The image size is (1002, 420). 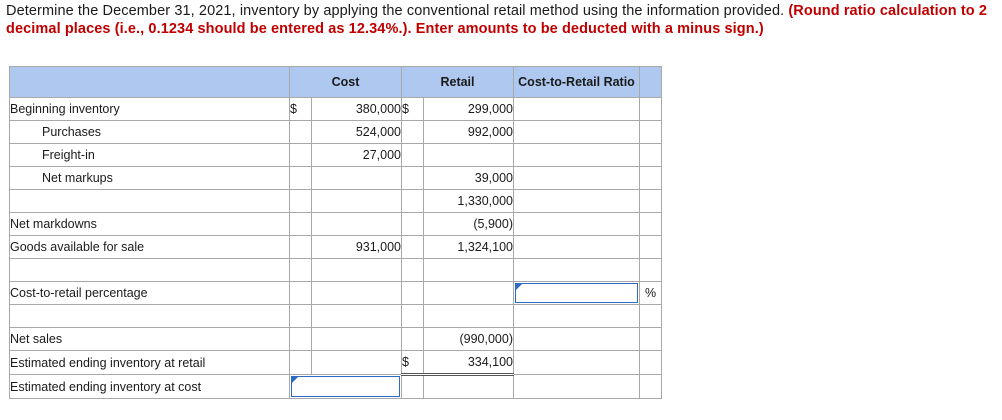 What do you see at coordinates (468, 224) in the screenshot?
I see `retail-net-markdowns: (5,900)` at bounding box center [468, 224].